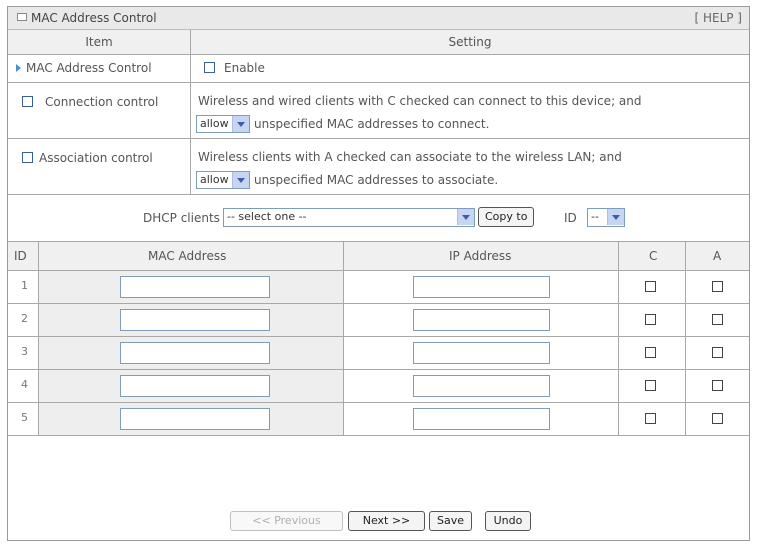 Image resolution: width=758 pixels, height=548 pixels. I want to click on save-button: Save, so click(450, 521).